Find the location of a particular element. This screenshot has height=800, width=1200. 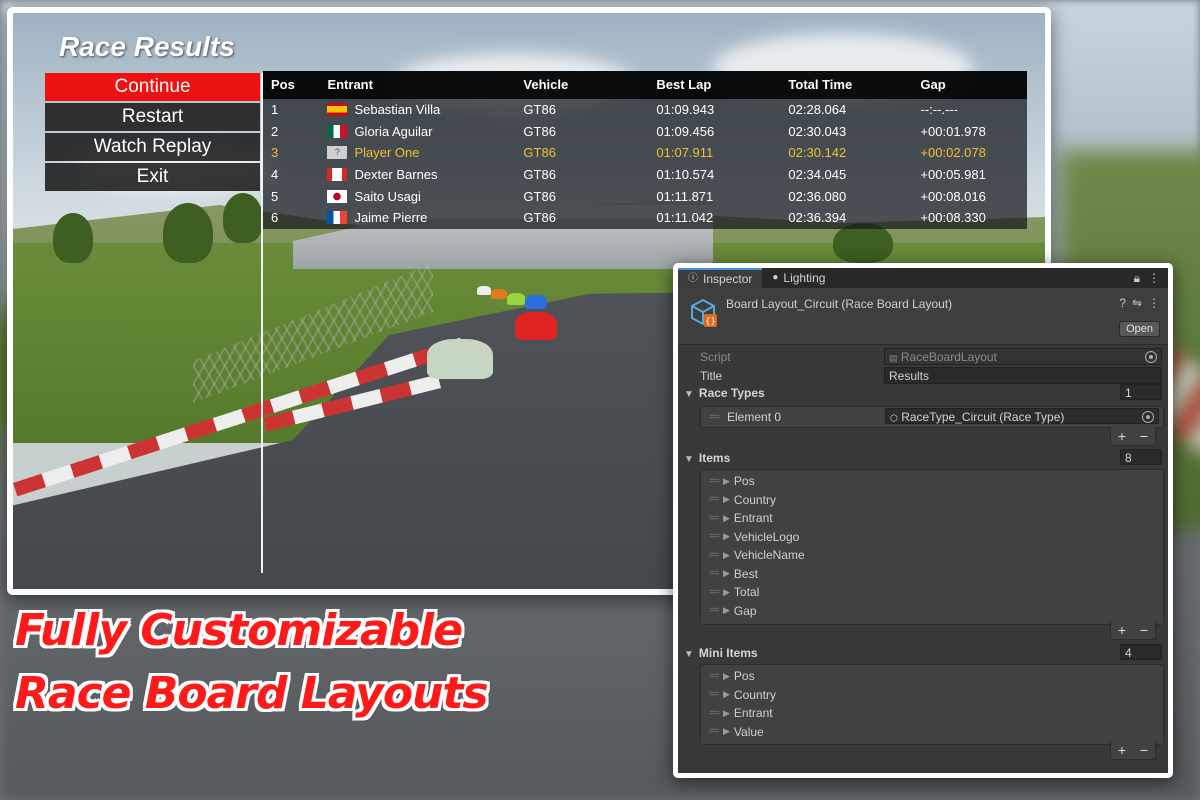

items-add-remove: + − is located at coordinates (1133, 630).